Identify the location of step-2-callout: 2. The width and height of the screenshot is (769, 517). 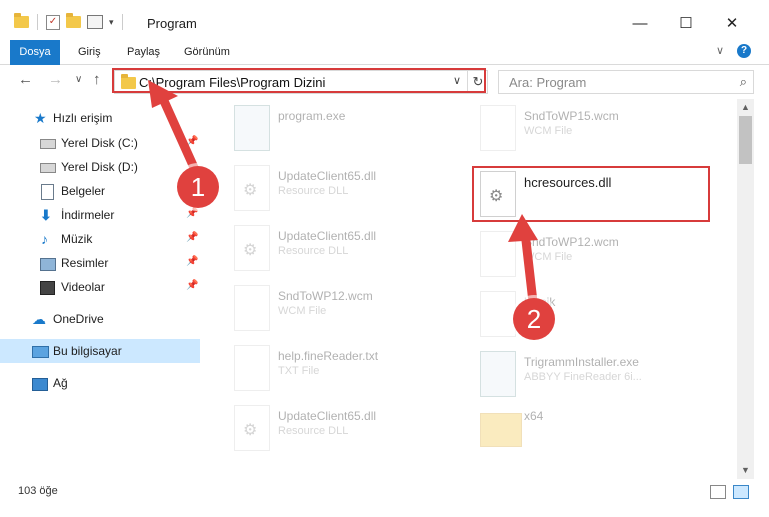
(534, 319).